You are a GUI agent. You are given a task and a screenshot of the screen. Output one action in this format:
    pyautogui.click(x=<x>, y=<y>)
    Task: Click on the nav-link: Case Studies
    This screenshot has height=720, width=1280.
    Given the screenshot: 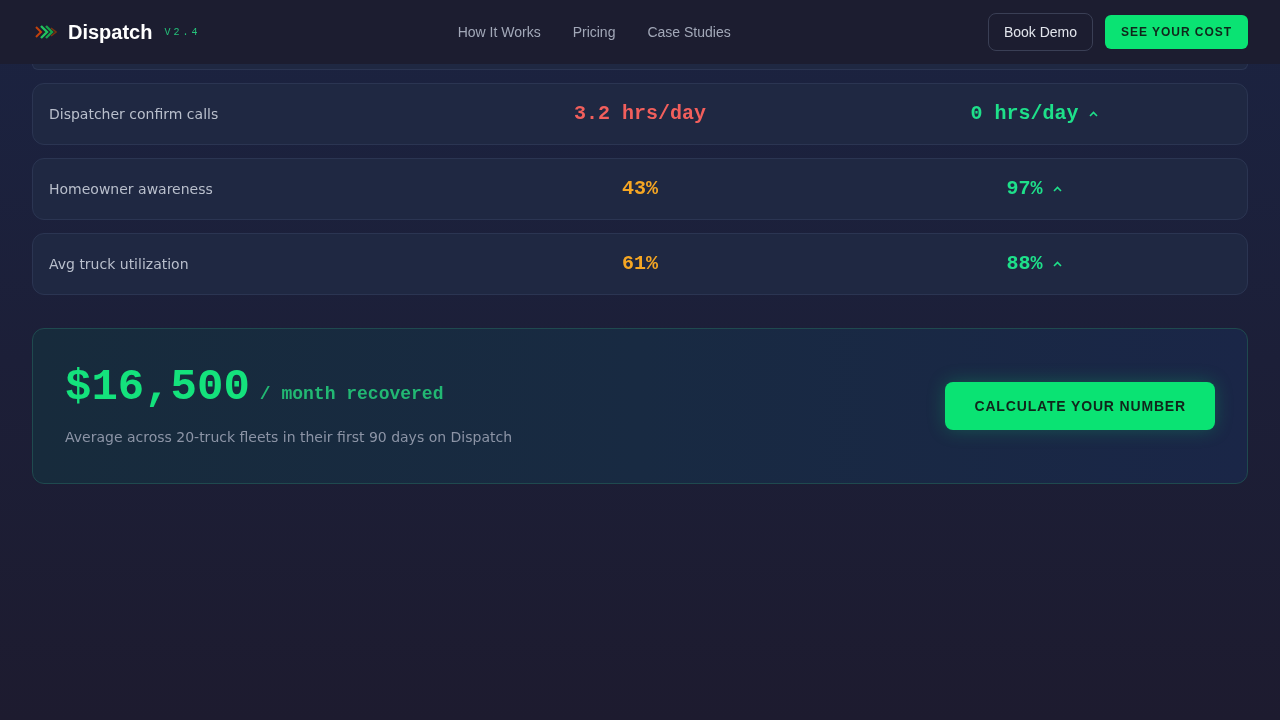 What is the action you would take?
    pyautogui.click(x=689, y=32)
    